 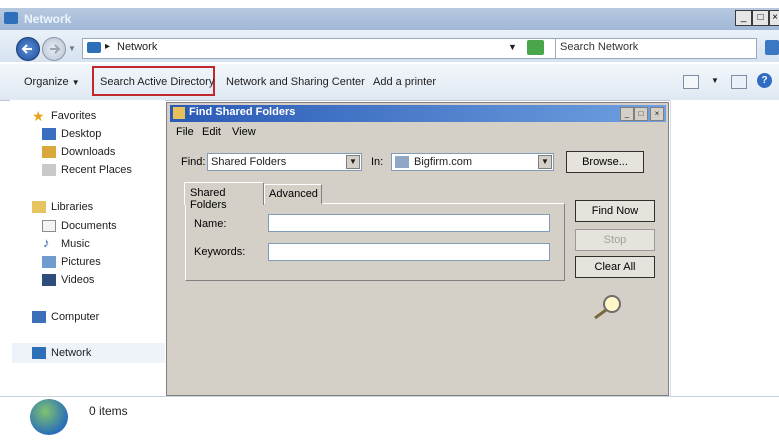 I want to click on name-input, so click(x=409, y=223).